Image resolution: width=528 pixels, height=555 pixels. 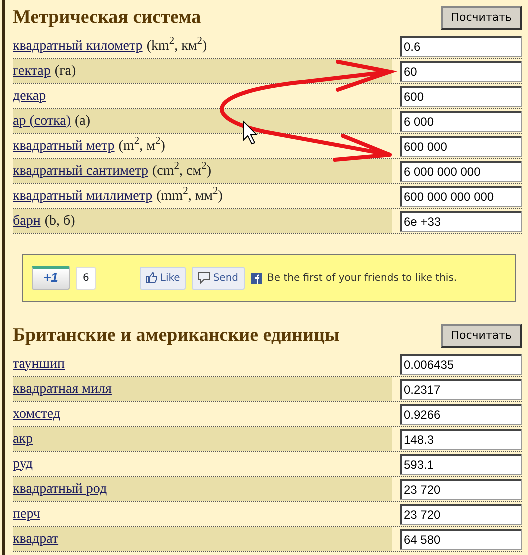 I want to click on unit-symbol: (b, б), so click(x=60, y=221).